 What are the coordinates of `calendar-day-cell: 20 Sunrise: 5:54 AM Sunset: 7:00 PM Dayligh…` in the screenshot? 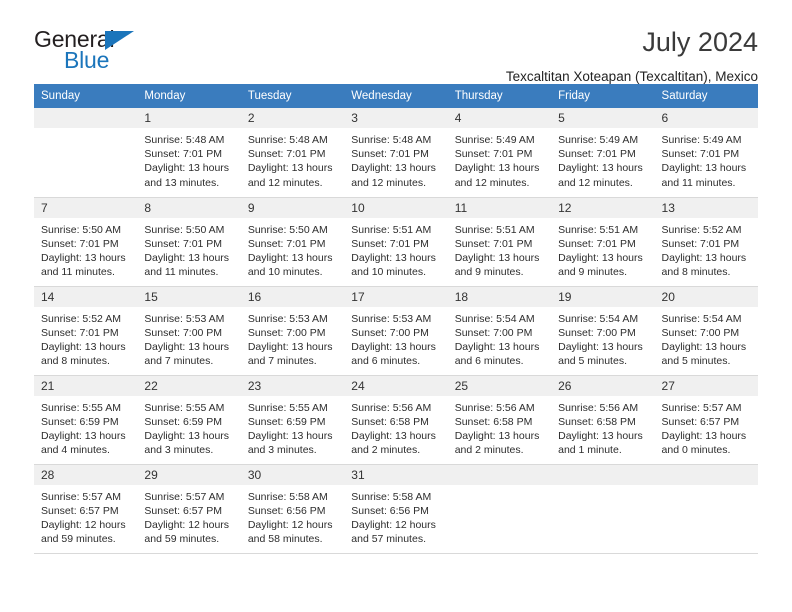 It's located at (706, 330).